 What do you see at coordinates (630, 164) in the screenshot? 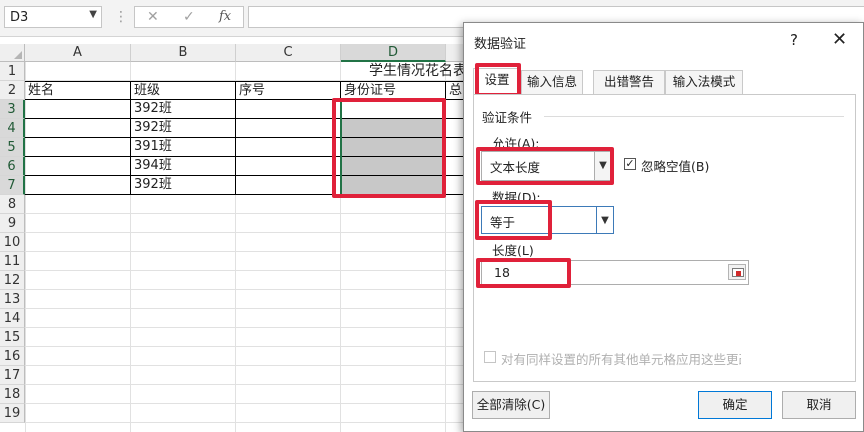
I see `ignore-blank-checkbox: ✓` at bounding box center [630, 164].